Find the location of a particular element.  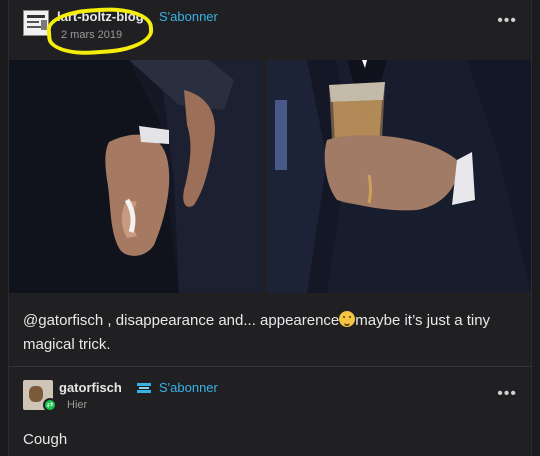

divider is located at coordinates (270, 366).